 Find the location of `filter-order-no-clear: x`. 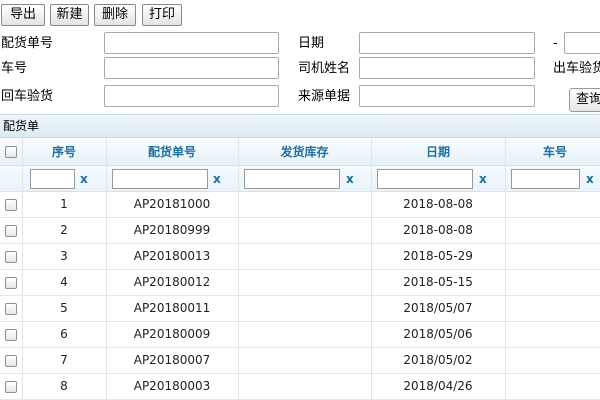

filter-order-no-clear: x is located at coordinates (217, 179).